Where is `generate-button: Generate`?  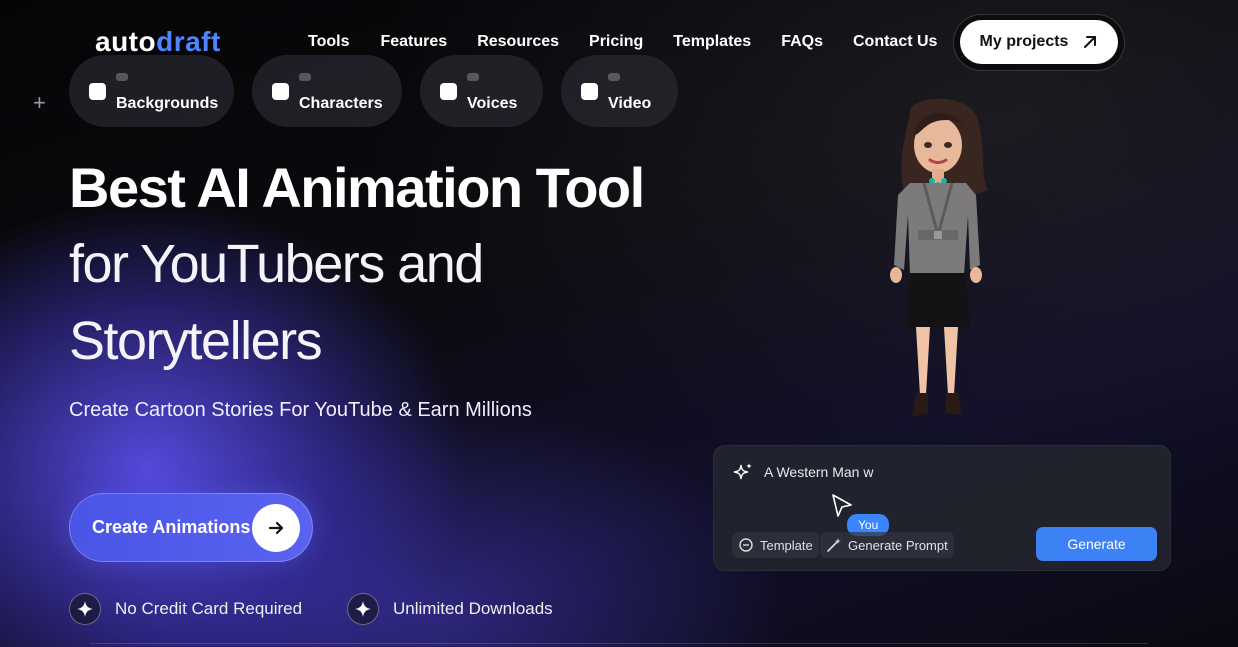
generate-button: Generate is located at coordinates (1096, 544).